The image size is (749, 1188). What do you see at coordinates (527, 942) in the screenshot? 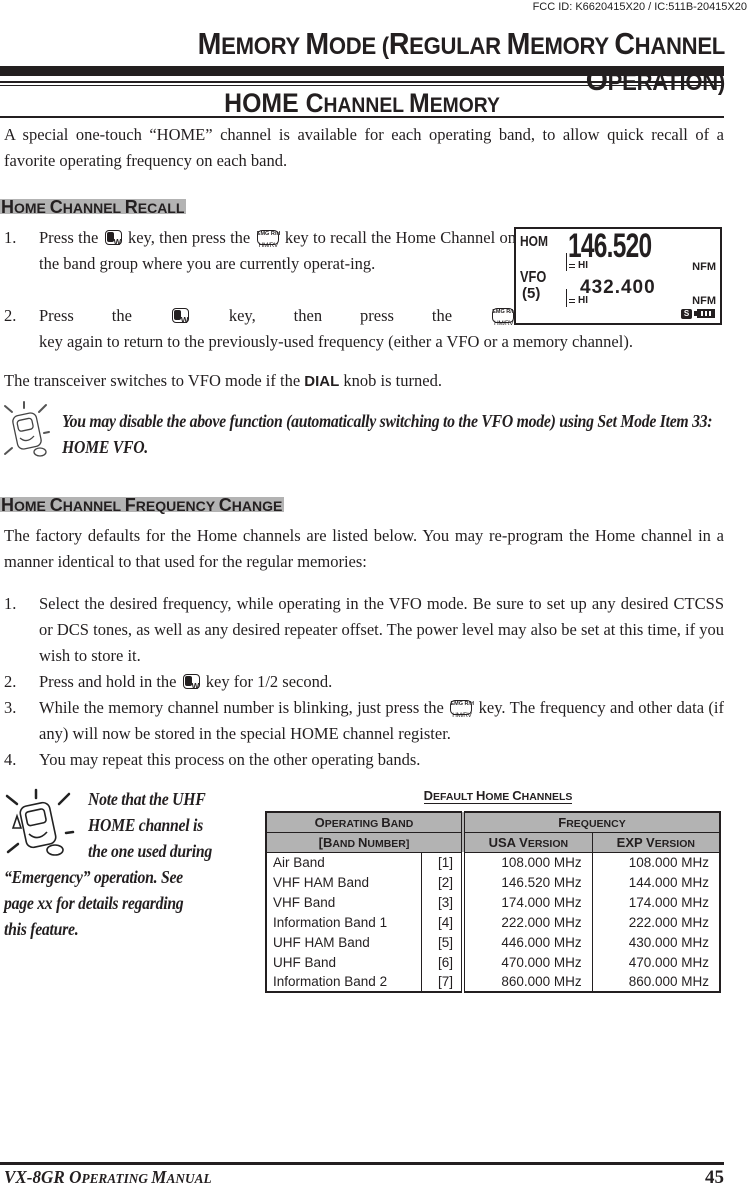
I see `usa-frequency-cell: 446.000 MHz` at bounding box center [527, 942].